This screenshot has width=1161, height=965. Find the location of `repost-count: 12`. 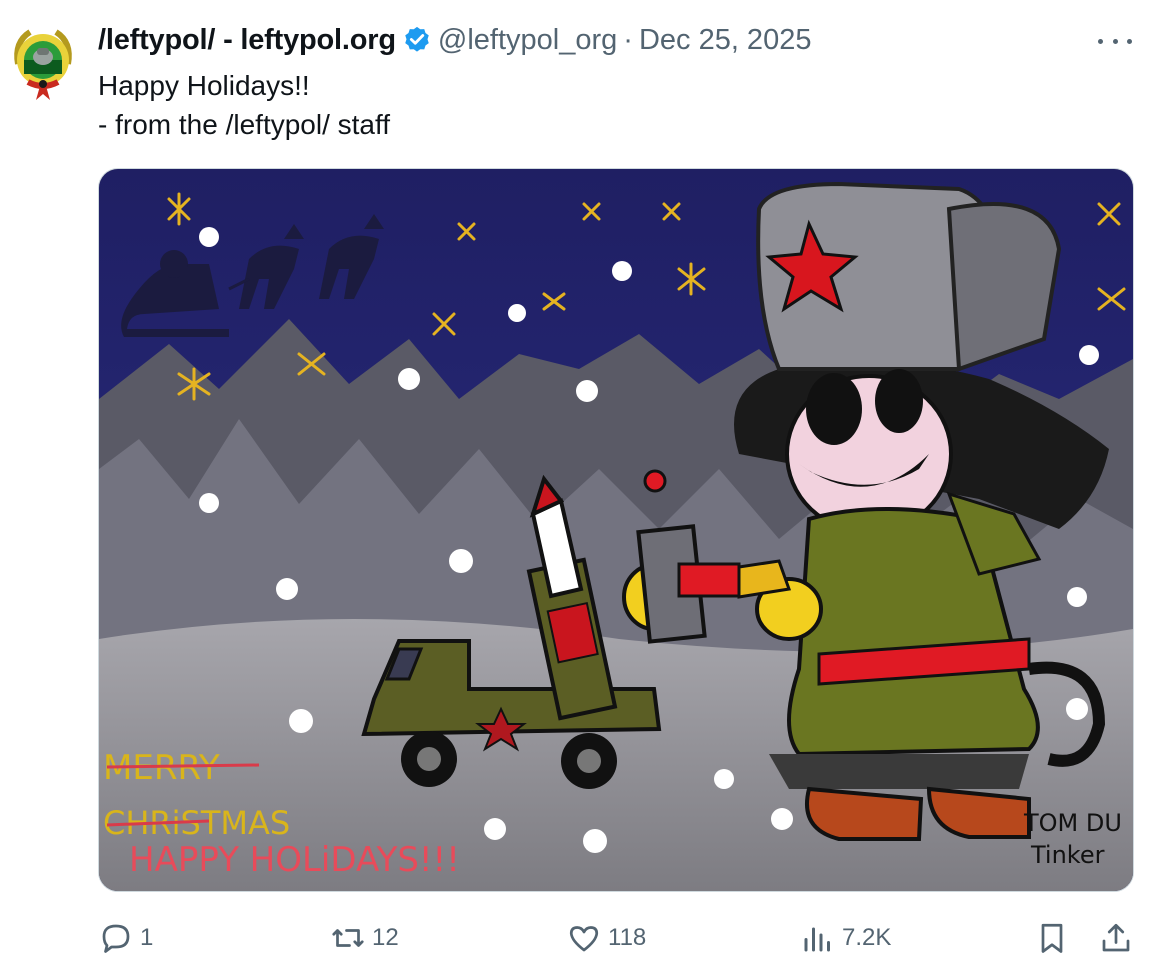

repost-count: 12 is located at coordinates (385, 937).